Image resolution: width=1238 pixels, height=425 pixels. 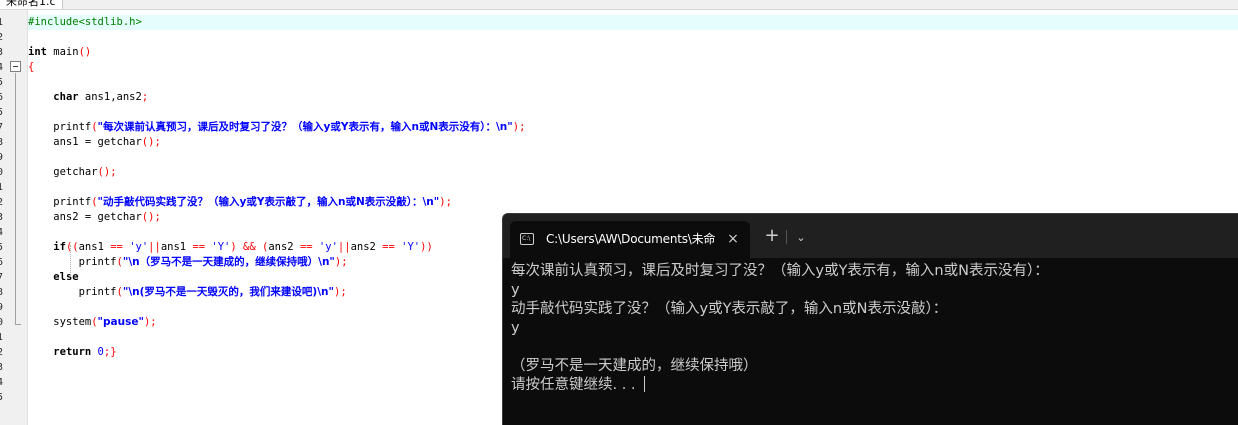 I want to click on code-line: getchar();, so click(x=633, y=172).